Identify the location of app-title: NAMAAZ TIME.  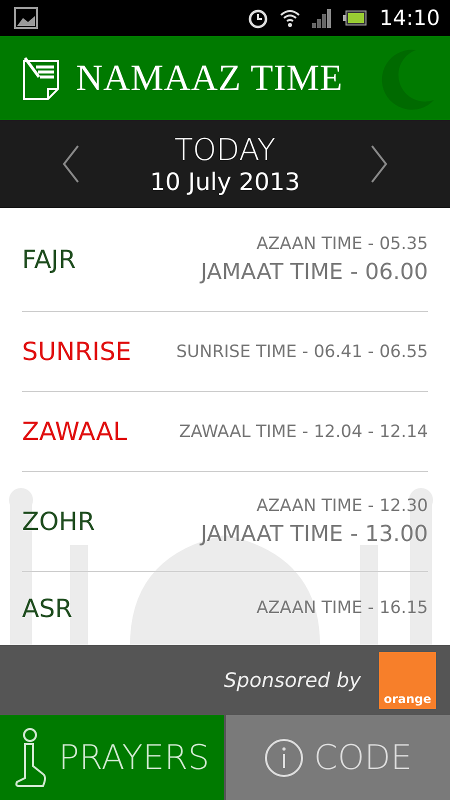
(209, 78).